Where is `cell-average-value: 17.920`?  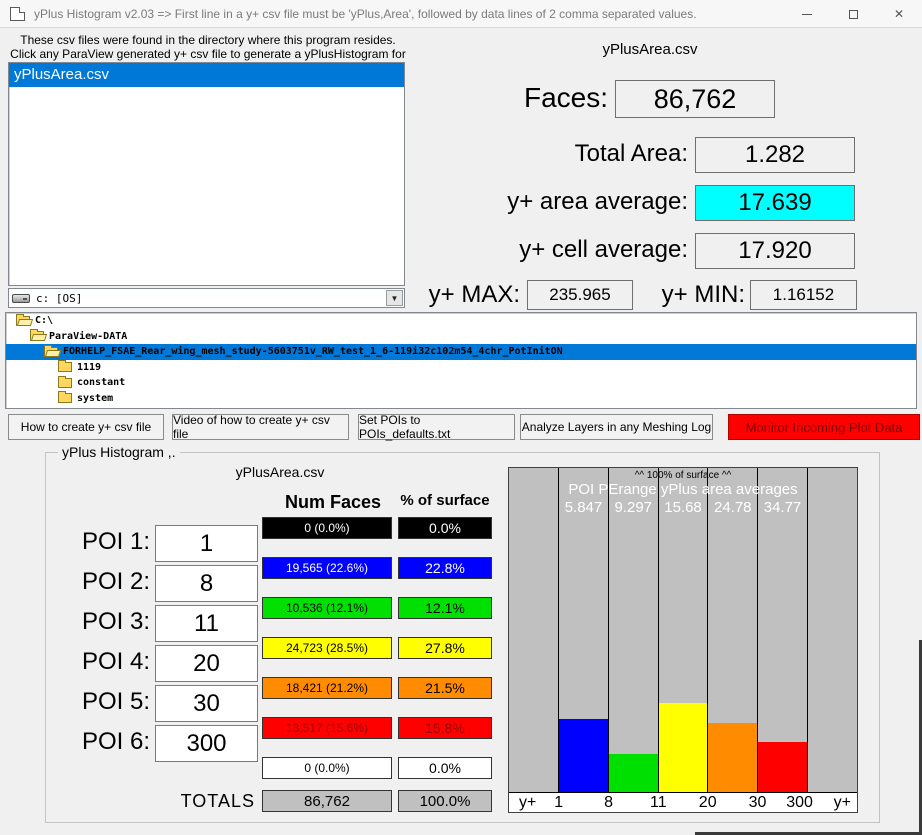
cell-average-value: 17.920 is located at coordinates (775, 251).